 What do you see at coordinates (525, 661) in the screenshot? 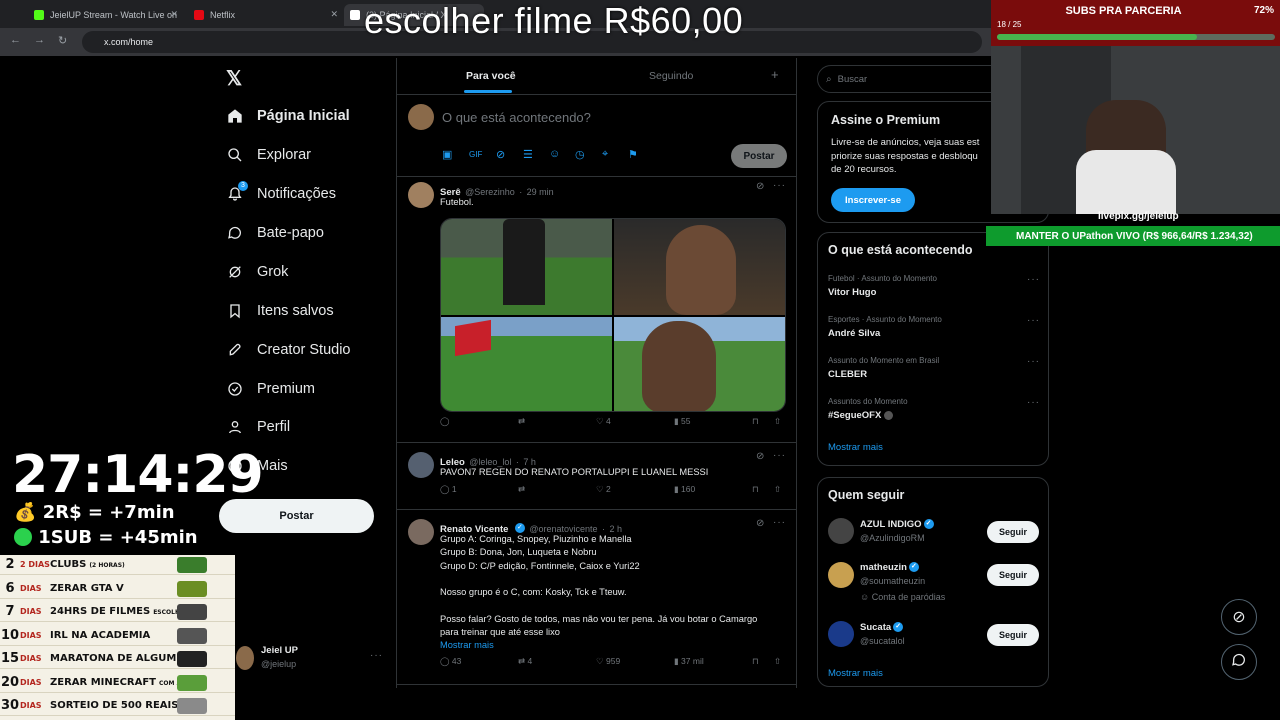
I see `retweet-button: ⇄ 4` at bounding box center [525, 661].